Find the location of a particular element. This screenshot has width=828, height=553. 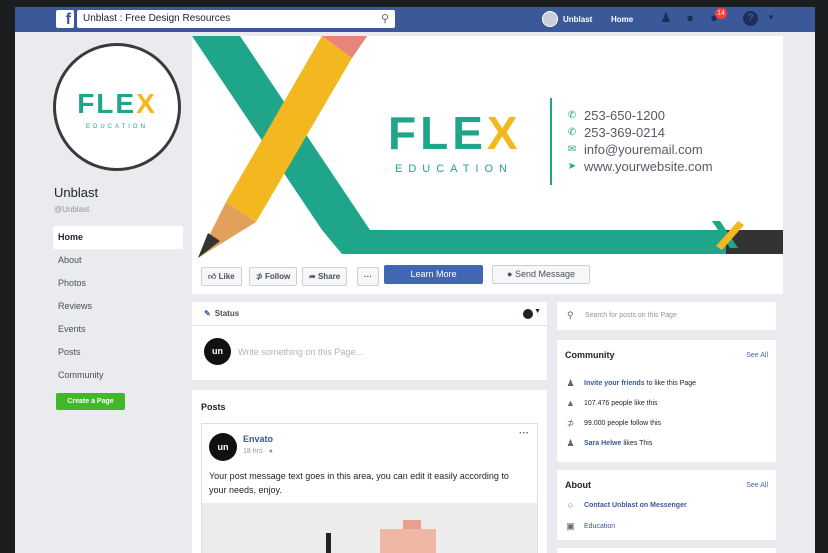

profile-logo-wordmark: FLEX is located at coordinates (117, 103).